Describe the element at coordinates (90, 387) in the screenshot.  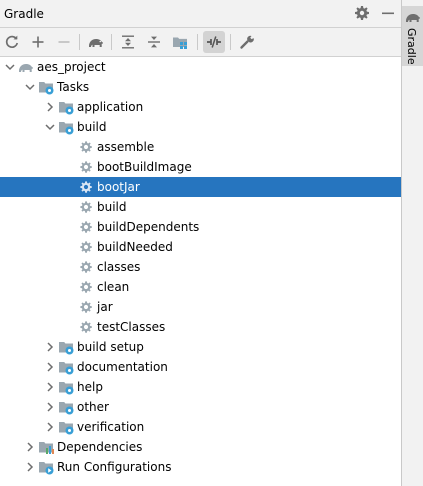
I see `tree-row-label: help` at that location.